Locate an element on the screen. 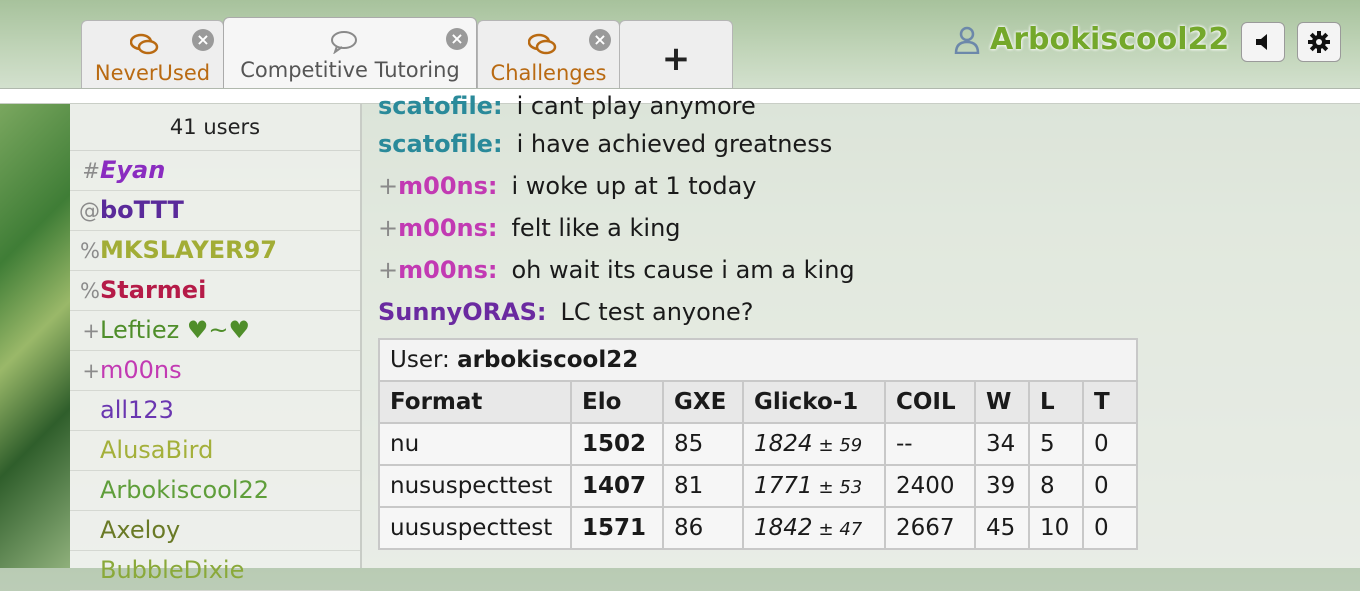 This screenshot has width=1360, height=591. ranking-column-header: Format is located at coordinates (475, 402).